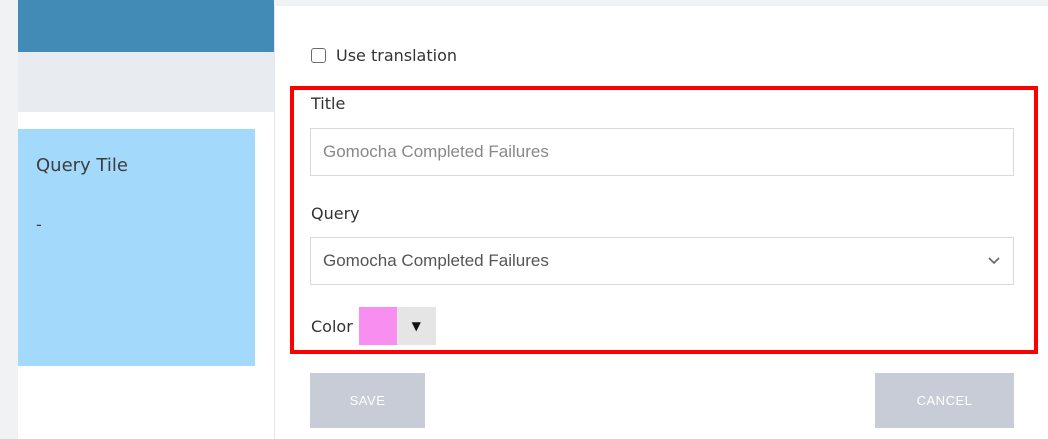 The image size is (1048, 439). Describe the element at coordinates (146, 82) in the screenshot. I see `left-sub-bar` at that location.